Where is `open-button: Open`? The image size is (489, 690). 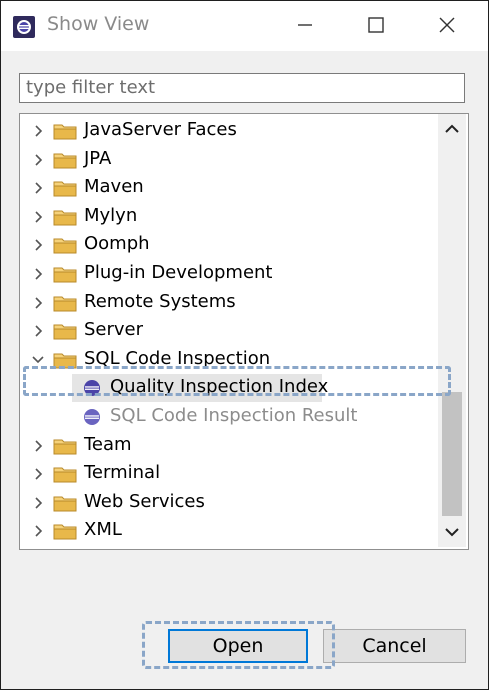
open-button: Open is located at coordinates (238, 646).